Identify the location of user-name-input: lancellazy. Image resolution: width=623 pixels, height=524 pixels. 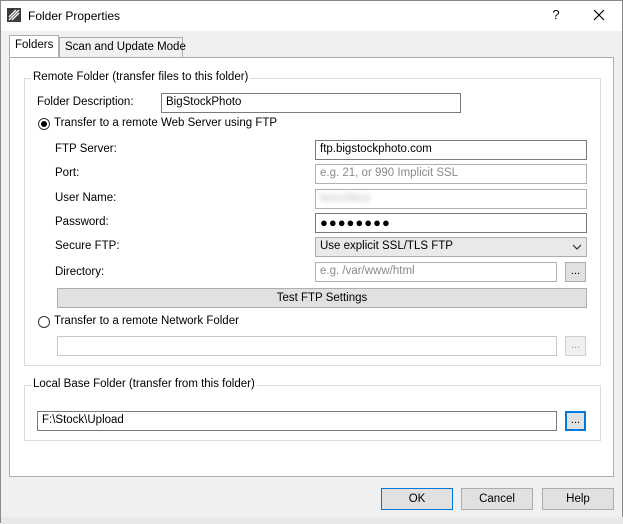
(451, 199).